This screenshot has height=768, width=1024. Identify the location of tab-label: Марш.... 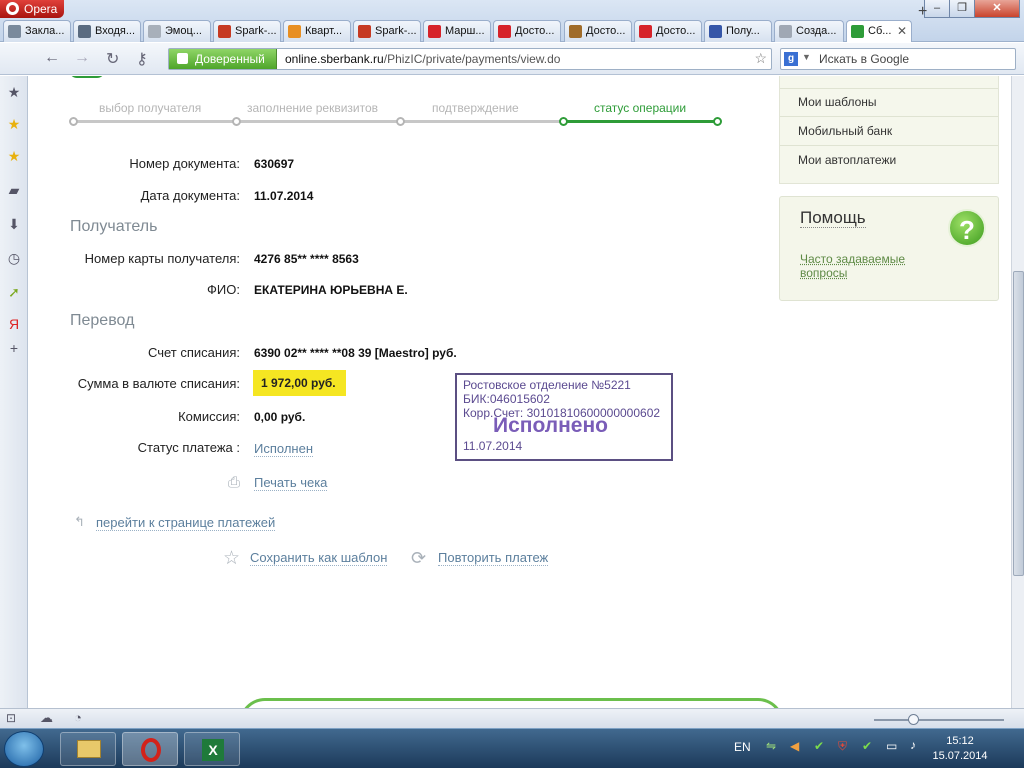
(465, 31).